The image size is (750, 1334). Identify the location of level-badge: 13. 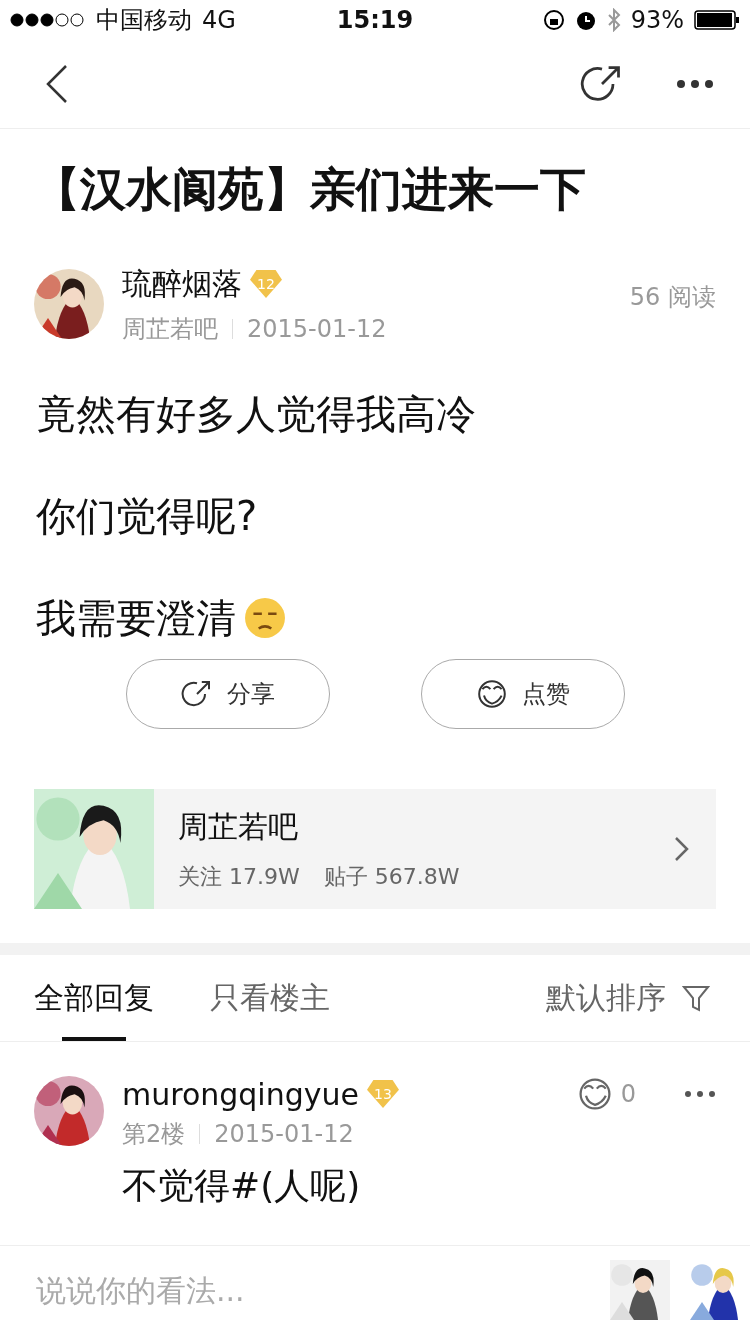
(383, 1094).